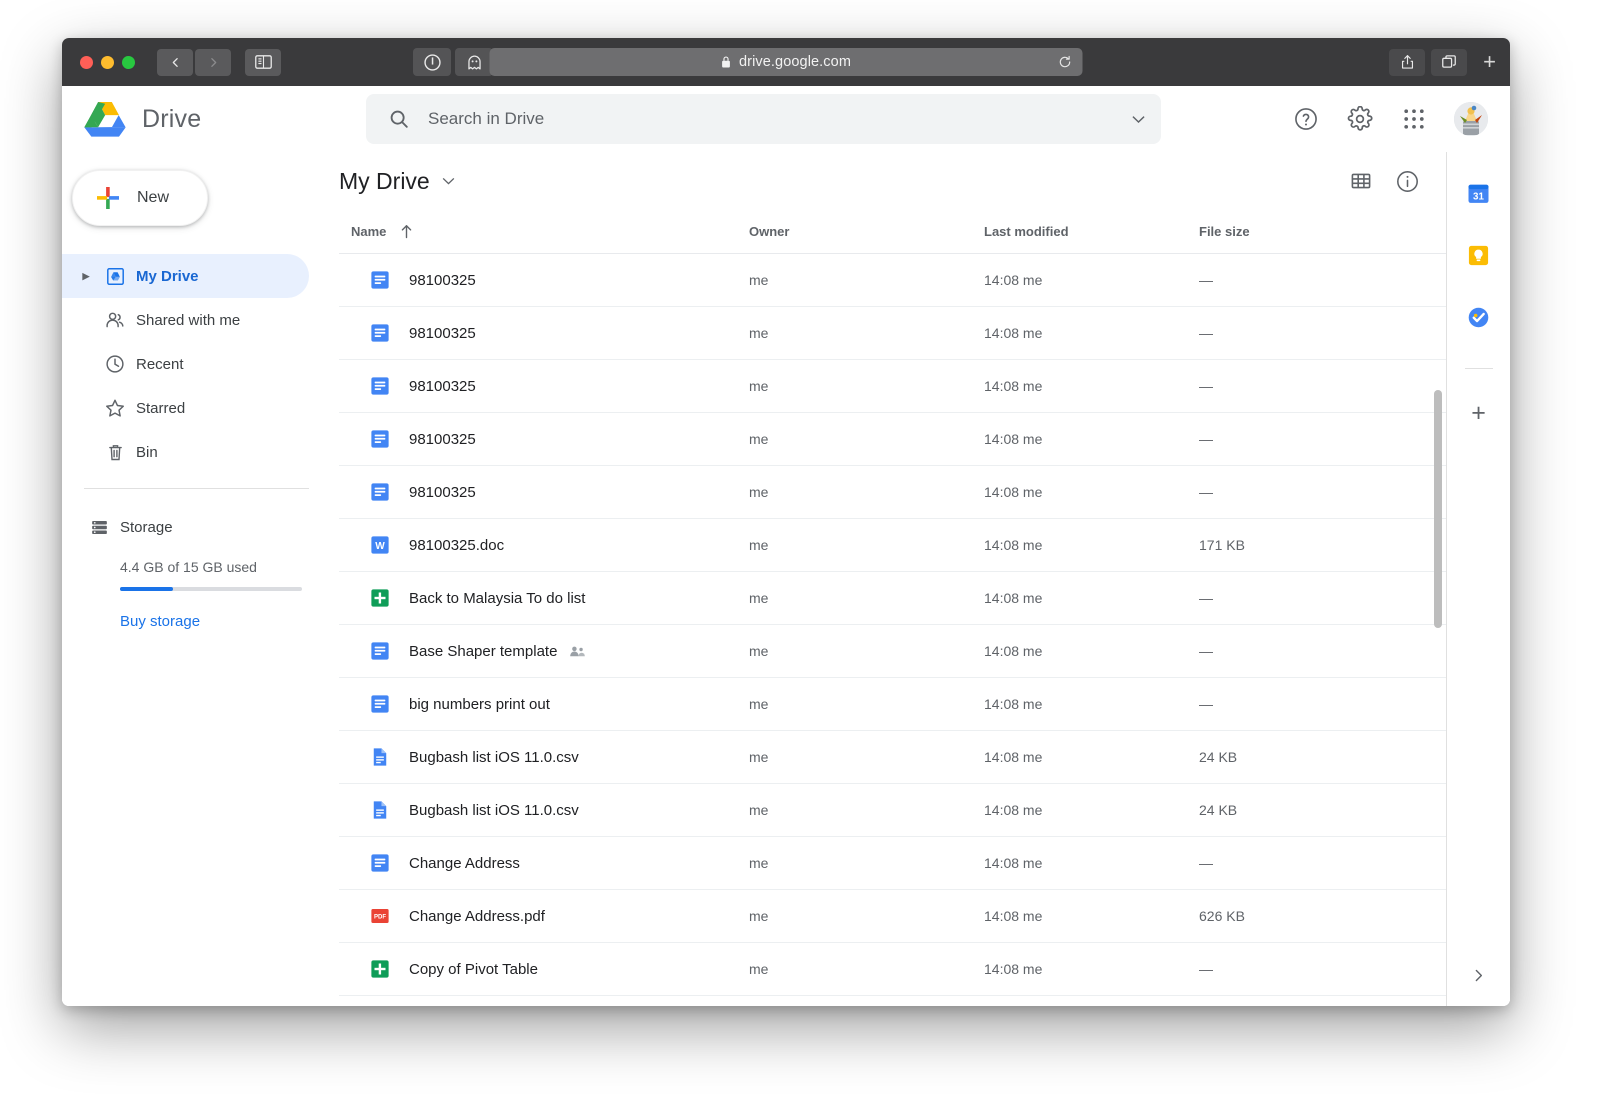 The height and width of the screenshot is (1109, 1600). What do you see at coordinates (1218, 810) in the screenshot?
I see `file-size: 24 KB` at bounding box center [1218, 810].